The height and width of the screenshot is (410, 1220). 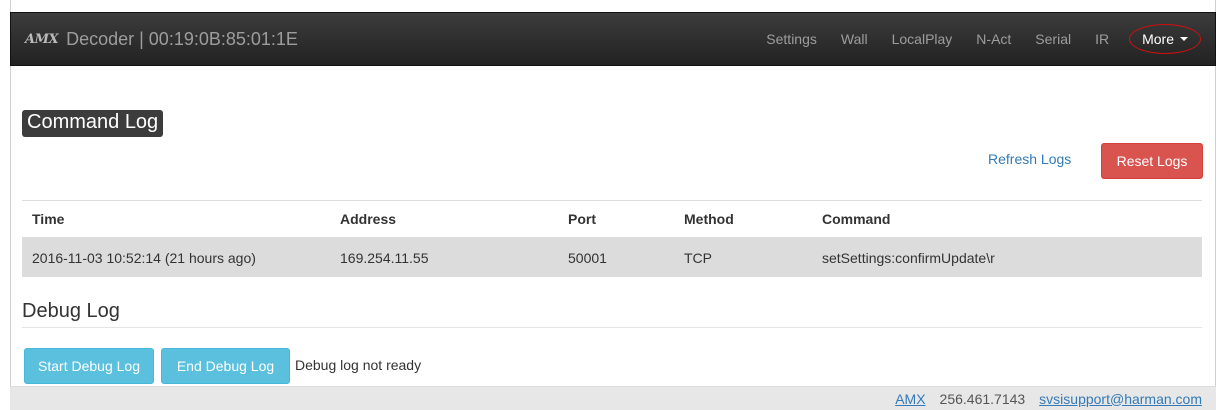 I want to click on table-header: Time Address Port Method Command, so click(x=612, y=220).